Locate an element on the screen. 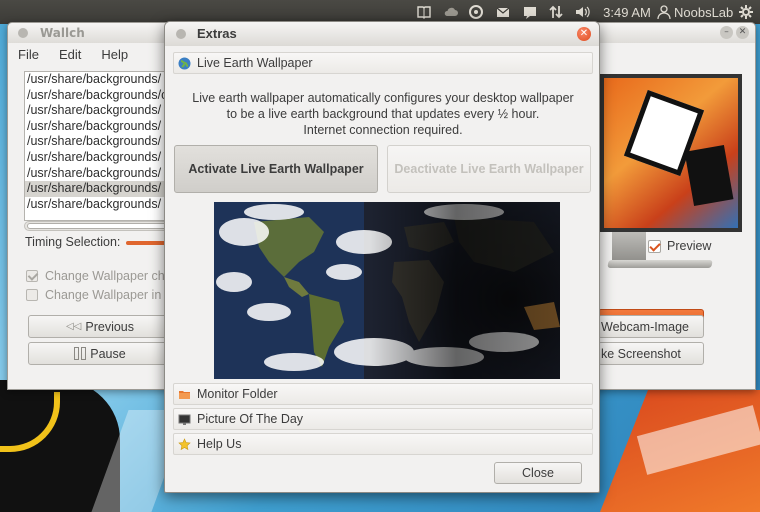  extras-titlebar: Extras ✕ is located at coordinates (382, 34).